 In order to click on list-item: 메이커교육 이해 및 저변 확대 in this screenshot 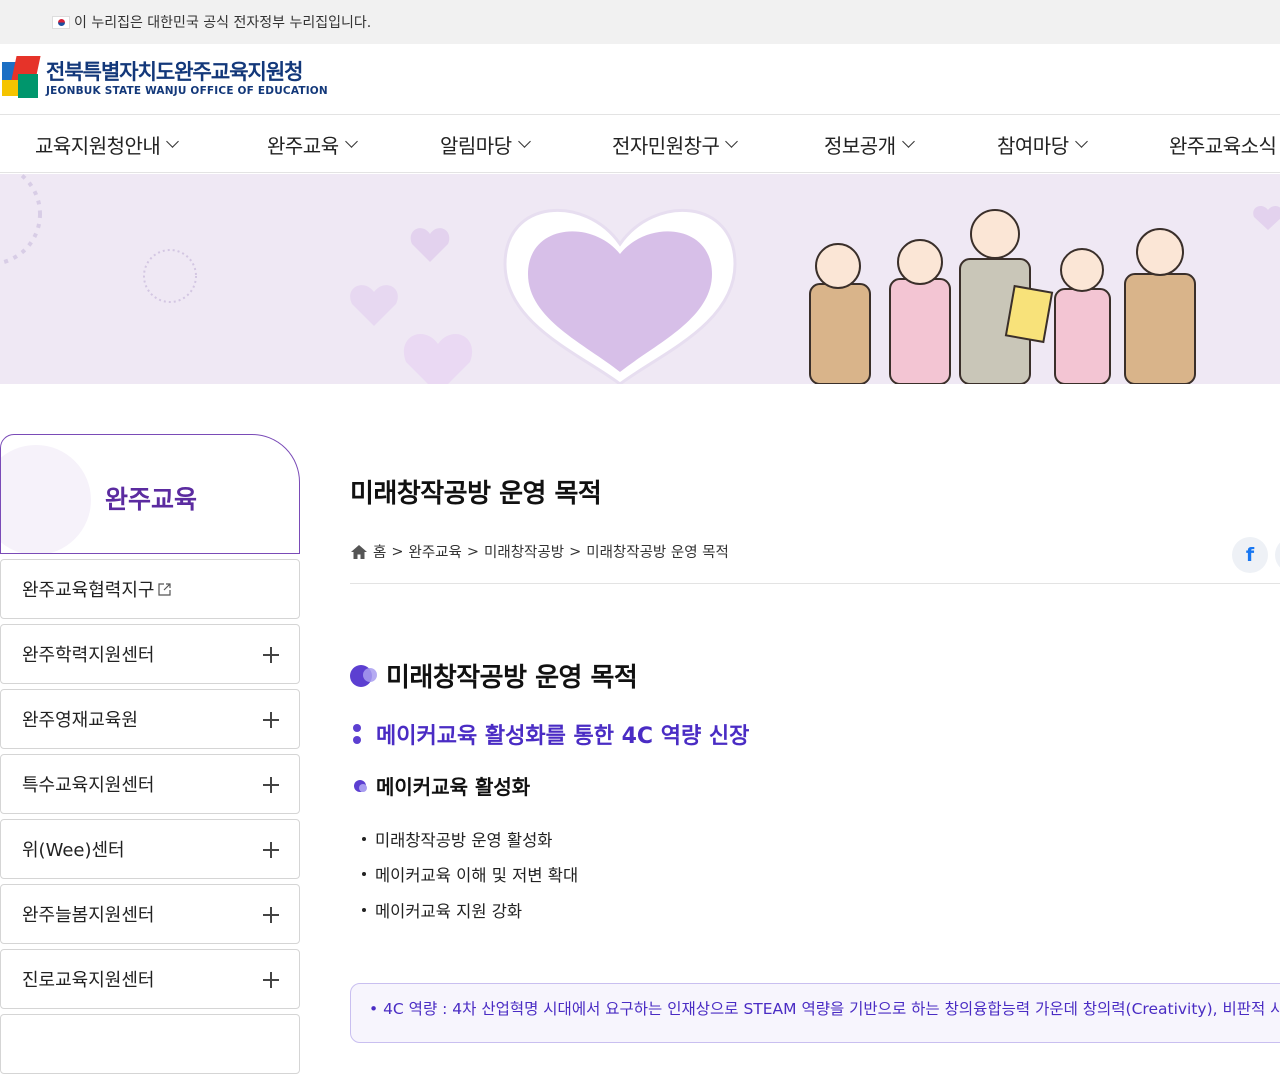, I will do `click(470, 874)`.